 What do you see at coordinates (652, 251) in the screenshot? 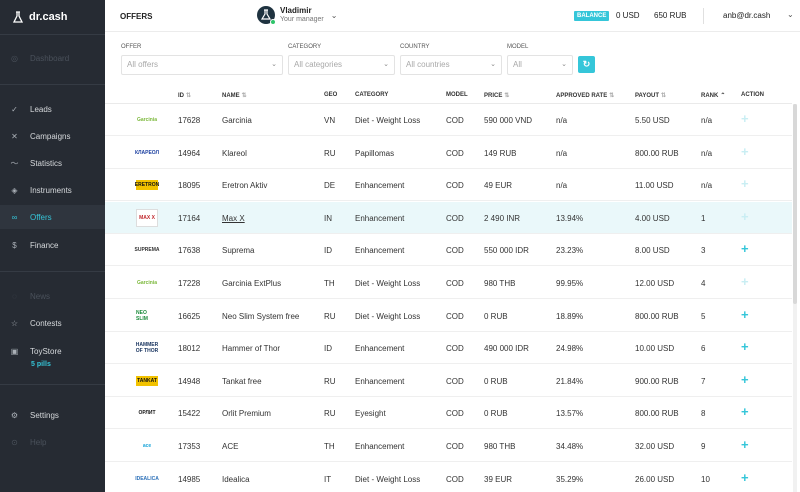
I see `cell-payout: 8.00 USD` at bounding box center [652, 251].